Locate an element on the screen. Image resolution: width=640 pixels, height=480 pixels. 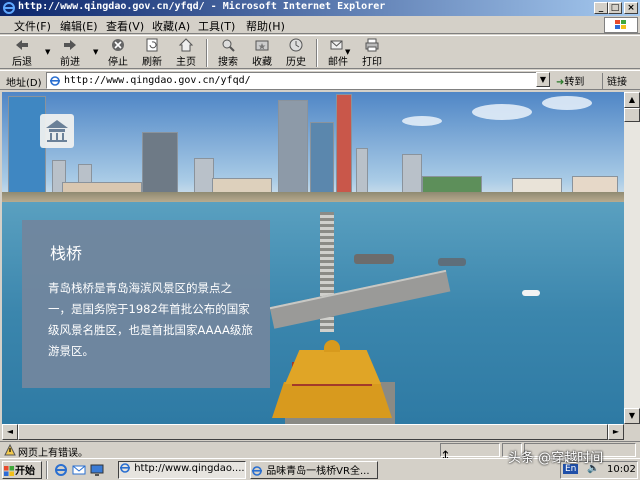
maximize-button: □ is located at coordinates (615, 8).